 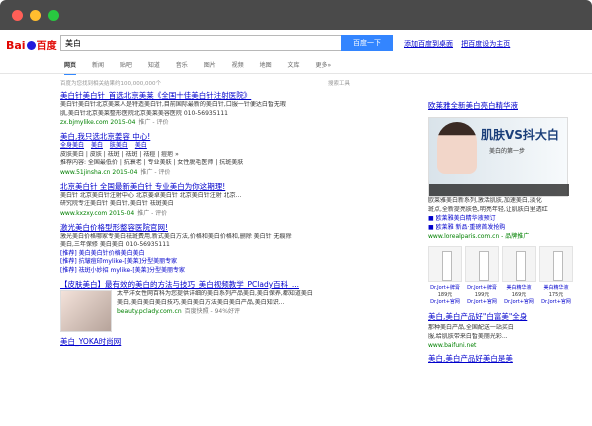 What do you see at coordinates (519, 295) in the screenshot?
I see `product-price: 169元` at bounding box center [519, 295].